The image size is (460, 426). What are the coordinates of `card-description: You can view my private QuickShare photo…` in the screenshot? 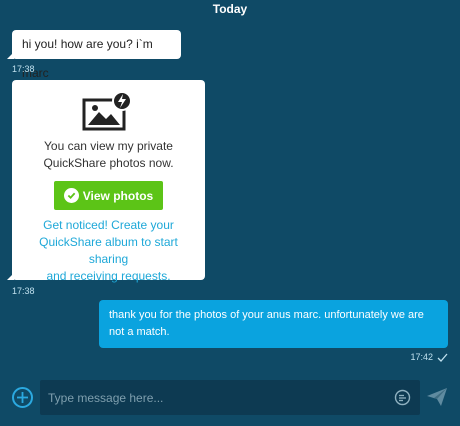 It's located at (108, 155).